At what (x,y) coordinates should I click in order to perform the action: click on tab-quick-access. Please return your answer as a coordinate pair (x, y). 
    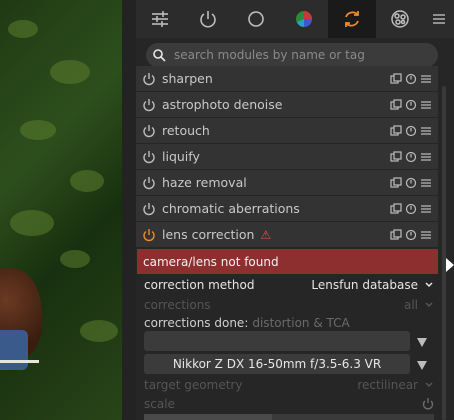
    Looking at the image, I should click on (160, 19).